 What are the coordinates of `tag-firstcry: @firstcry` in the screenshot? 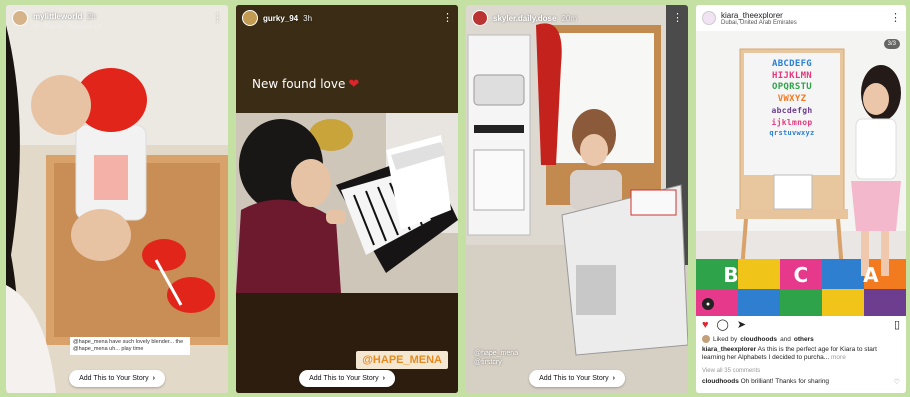 It's located at (496, 362).